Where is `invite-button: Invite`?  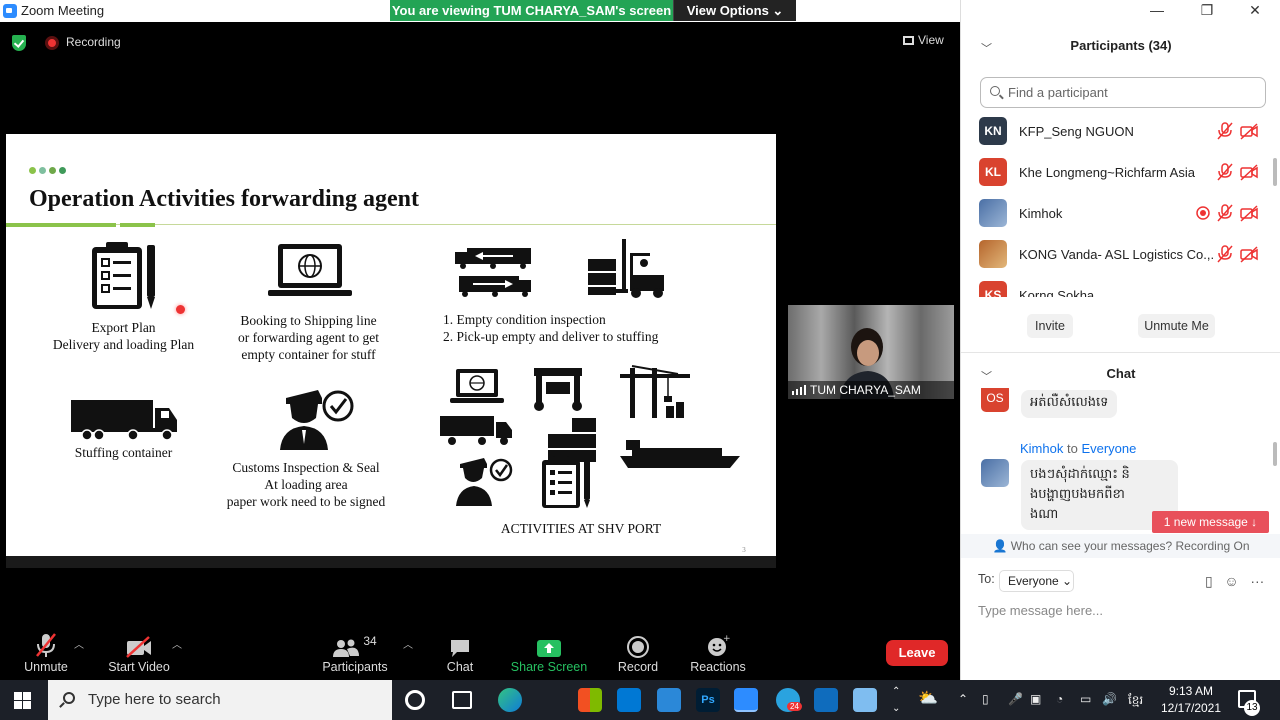 invite-button: Invite is located at coordinates (1050, 326).